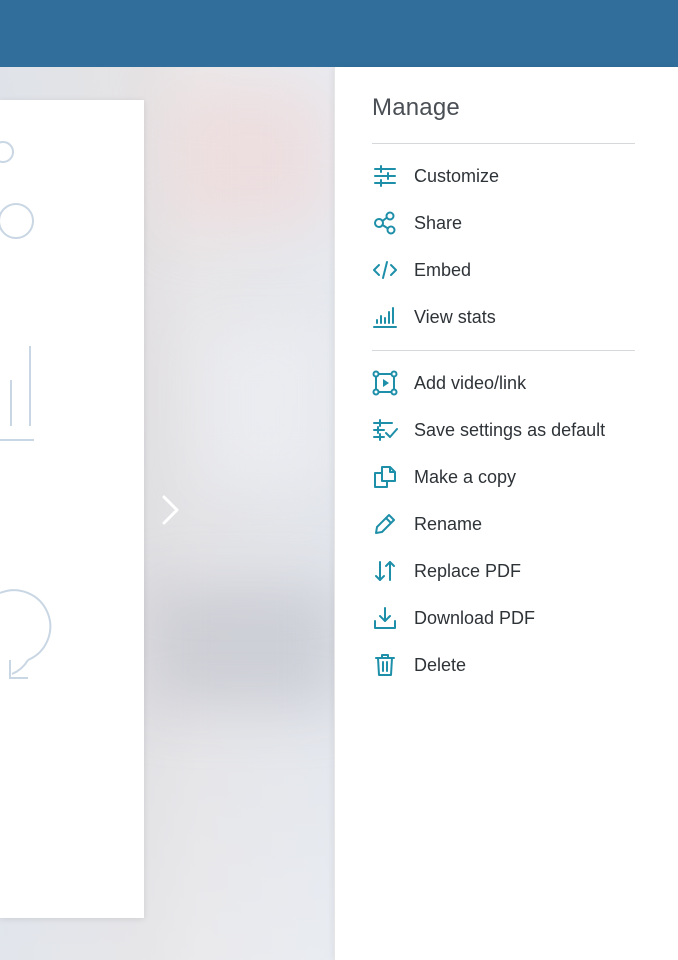 The height and width of the screenshot is (960, 678). Describe the element at coordinates (385, 430) in the screenshot. I see `settings-check-icon` at that location.